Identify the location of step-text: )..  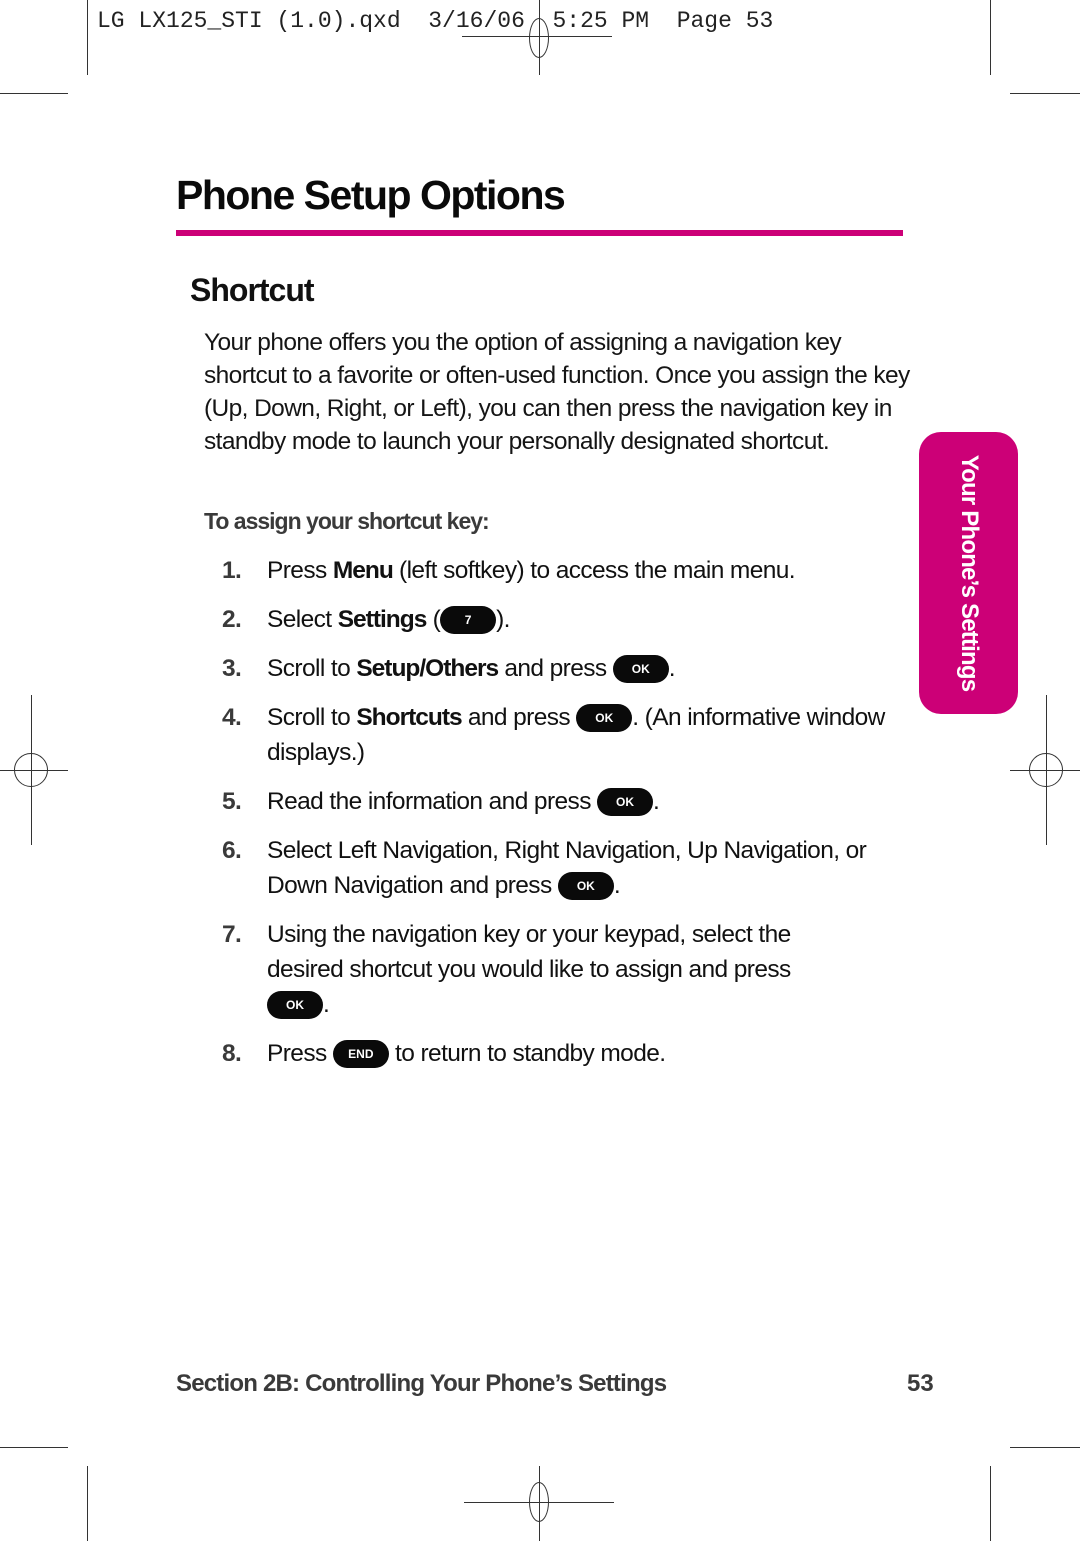
(503, 619).